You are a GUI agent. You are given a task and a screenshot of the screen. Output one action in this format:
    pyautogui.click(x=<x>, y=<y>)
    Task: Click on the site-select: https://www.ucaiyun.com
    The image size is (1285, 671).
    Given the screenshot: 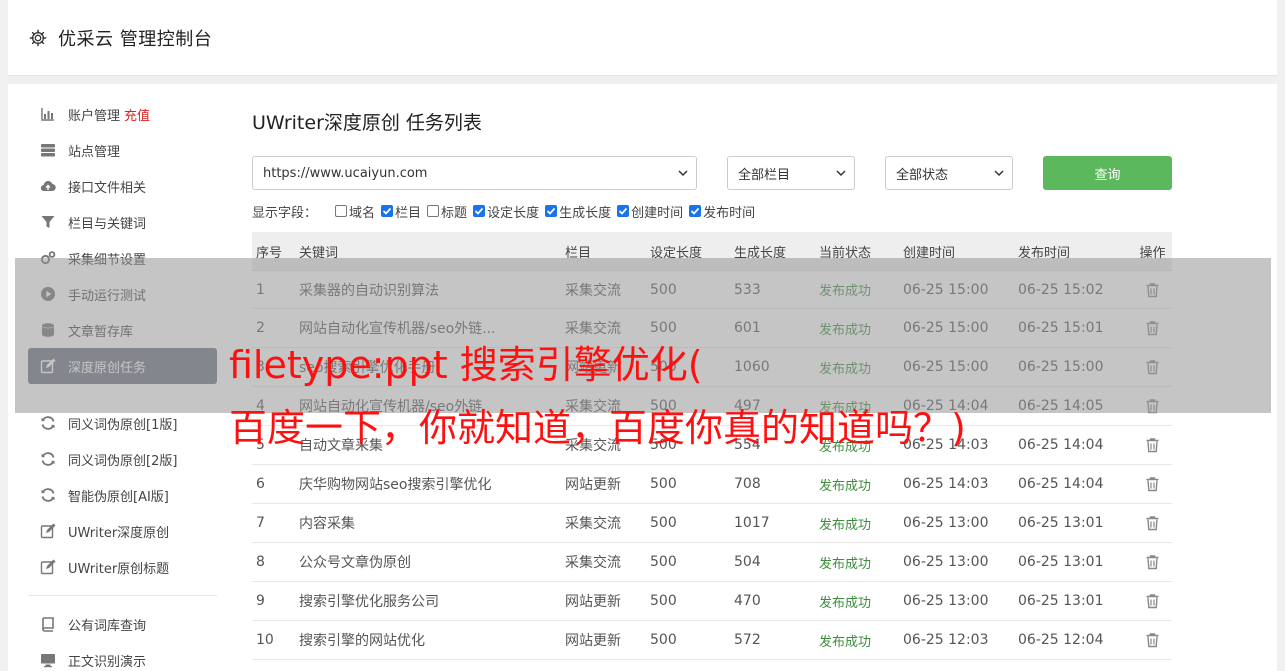 What is the action you would take?
    pyautogui.click(x=474, y=173)
    